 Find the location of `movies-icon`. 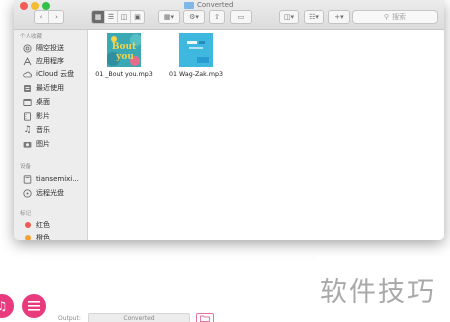

movies-icon is located at coordinates (27, 116).